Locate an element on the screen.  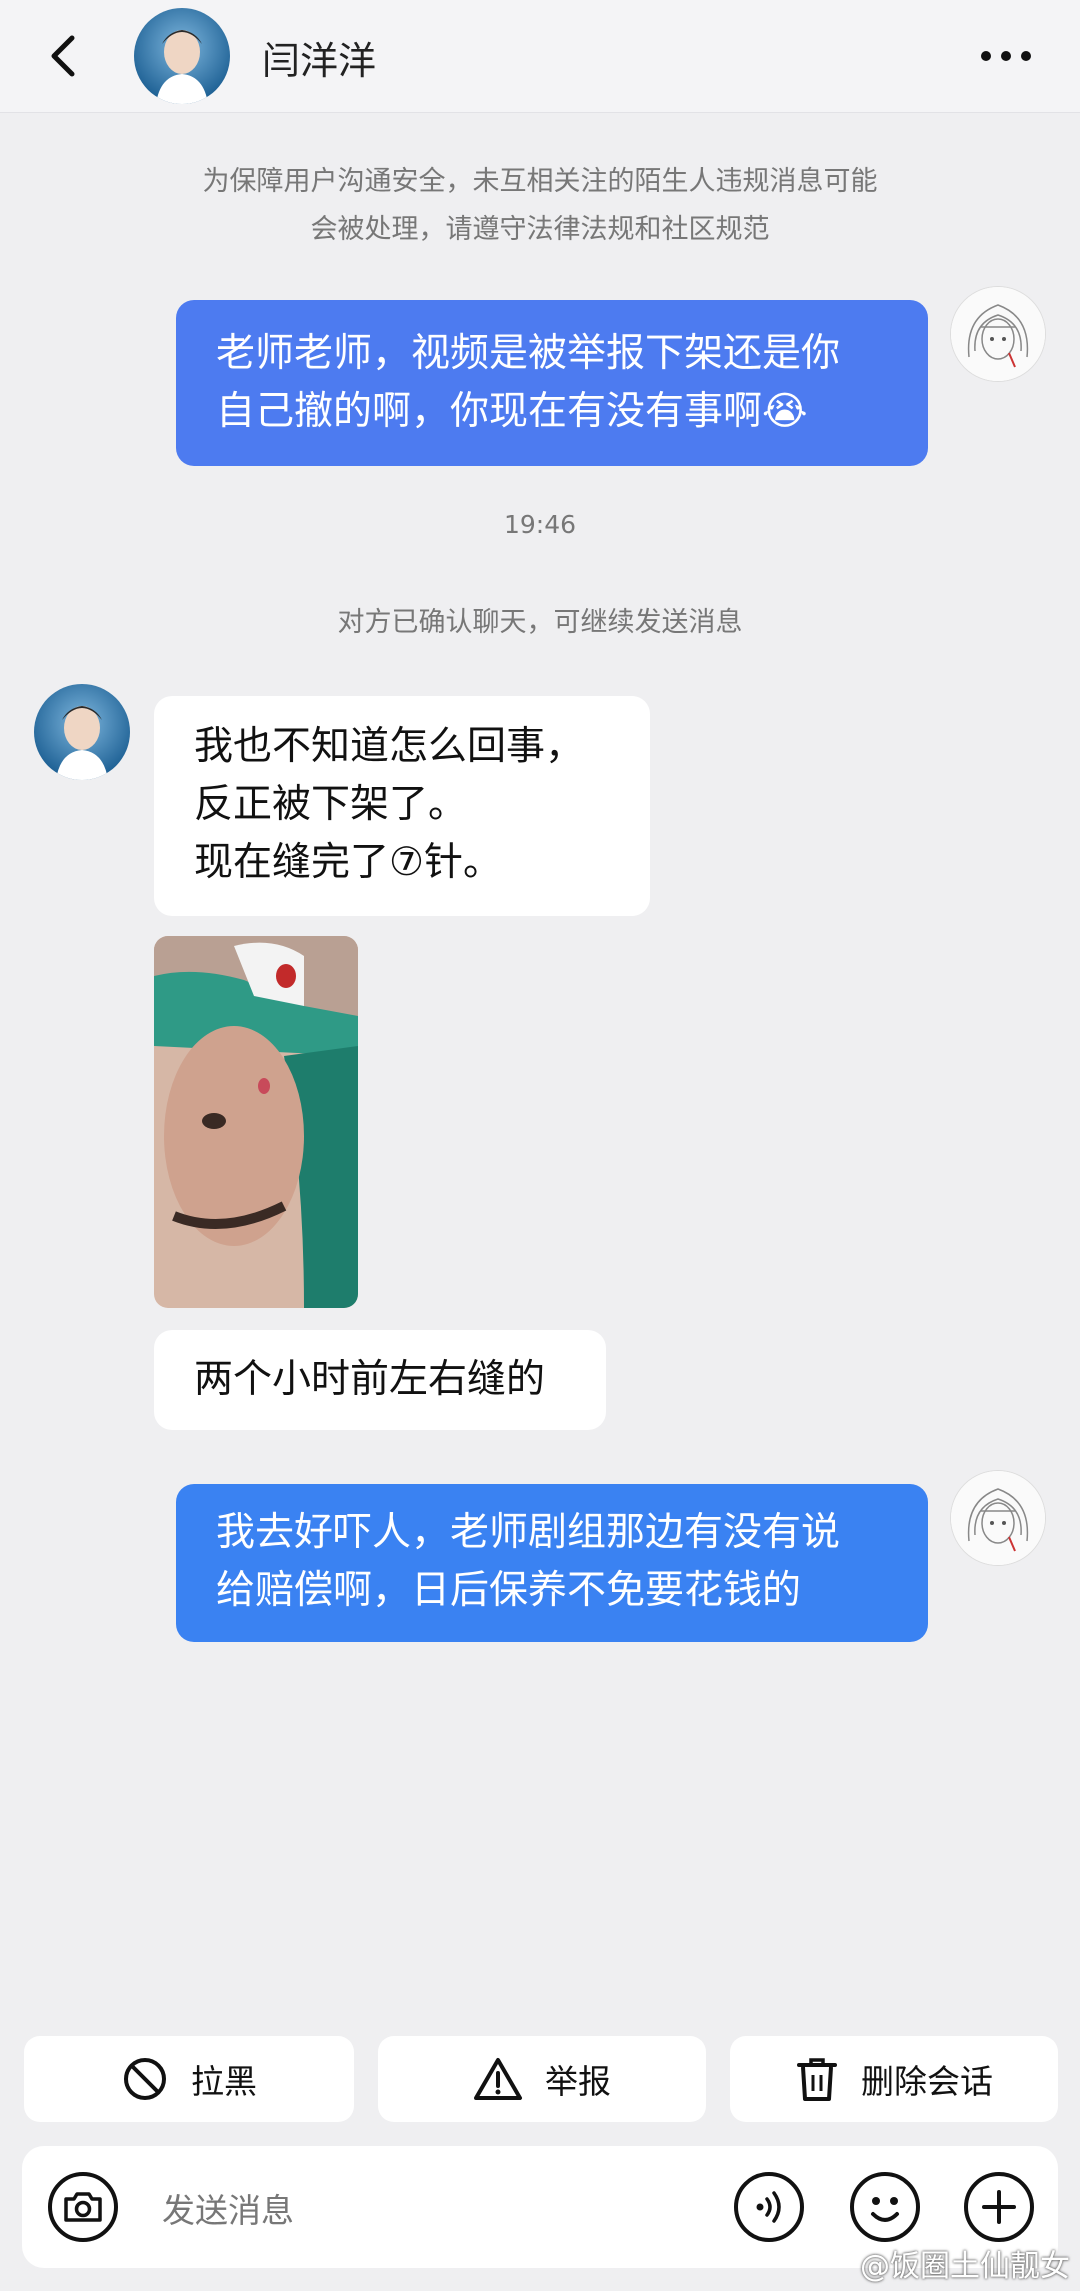
photo-thumbnail is located at coordinates (256, 1122).